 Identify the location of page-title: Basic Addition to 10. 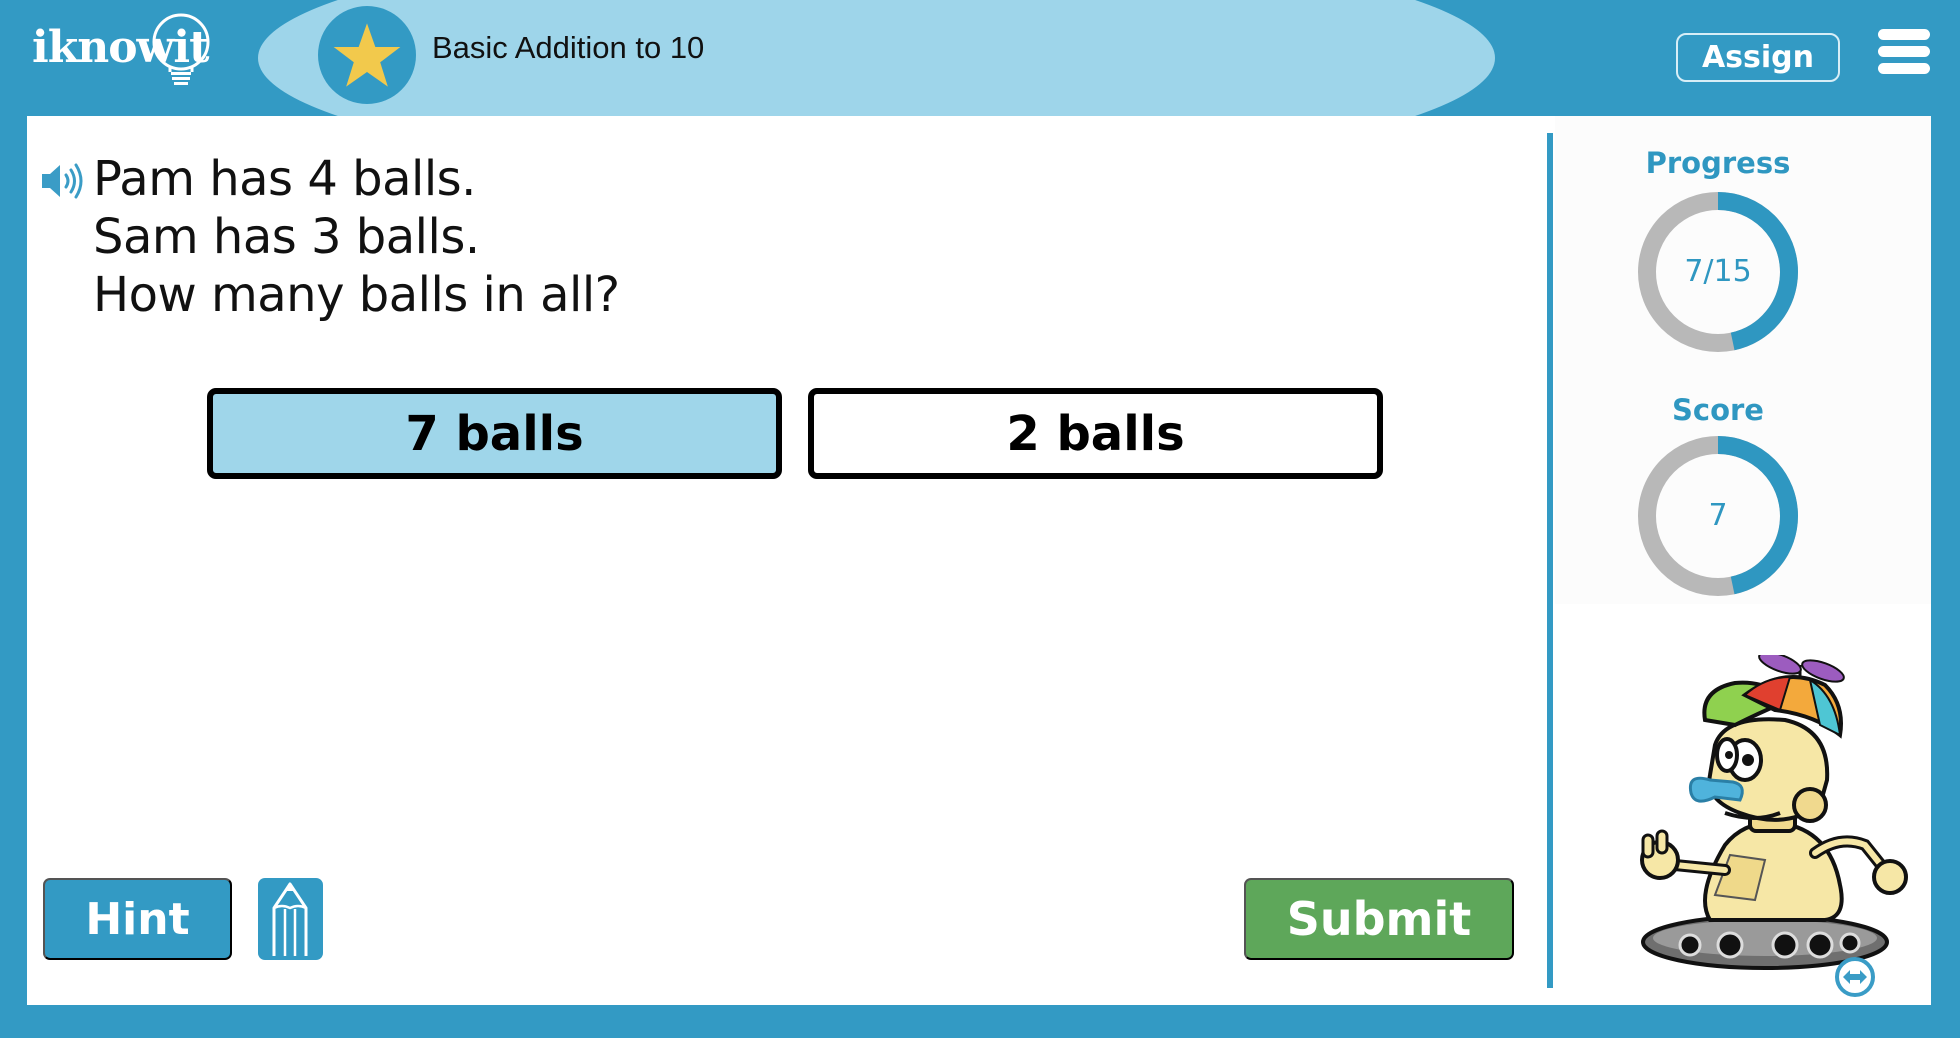
(568, 47).